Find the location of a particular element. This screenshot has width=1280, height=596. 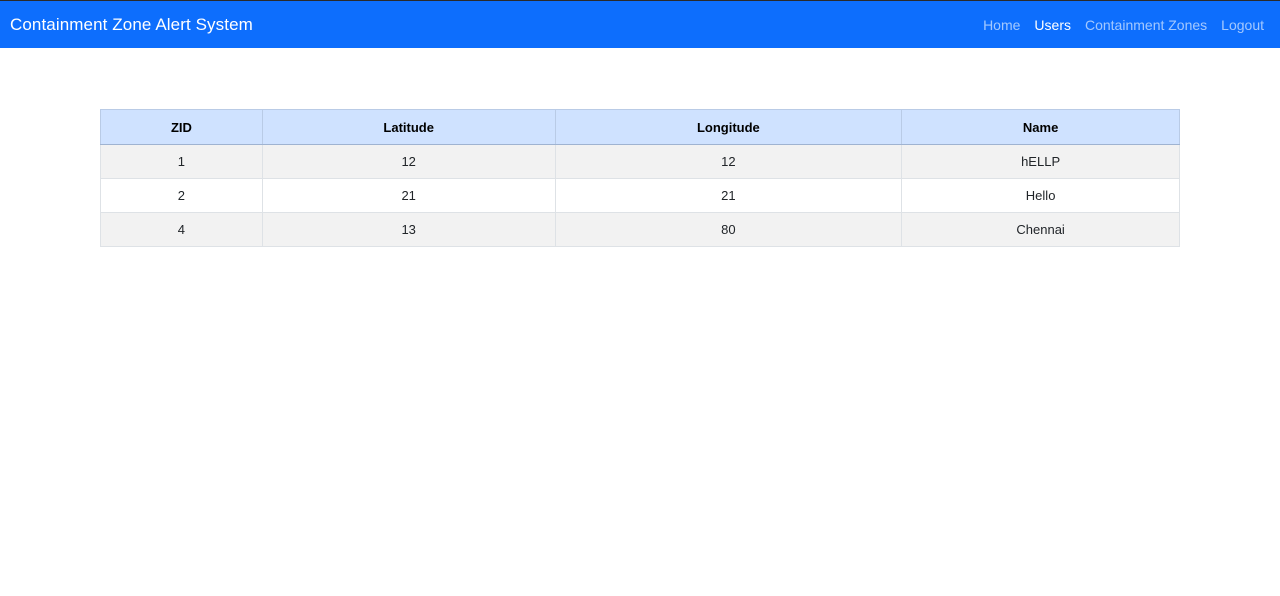

nav-link-containment-zones: Containment Zones is located at coordinates (1146, 25).